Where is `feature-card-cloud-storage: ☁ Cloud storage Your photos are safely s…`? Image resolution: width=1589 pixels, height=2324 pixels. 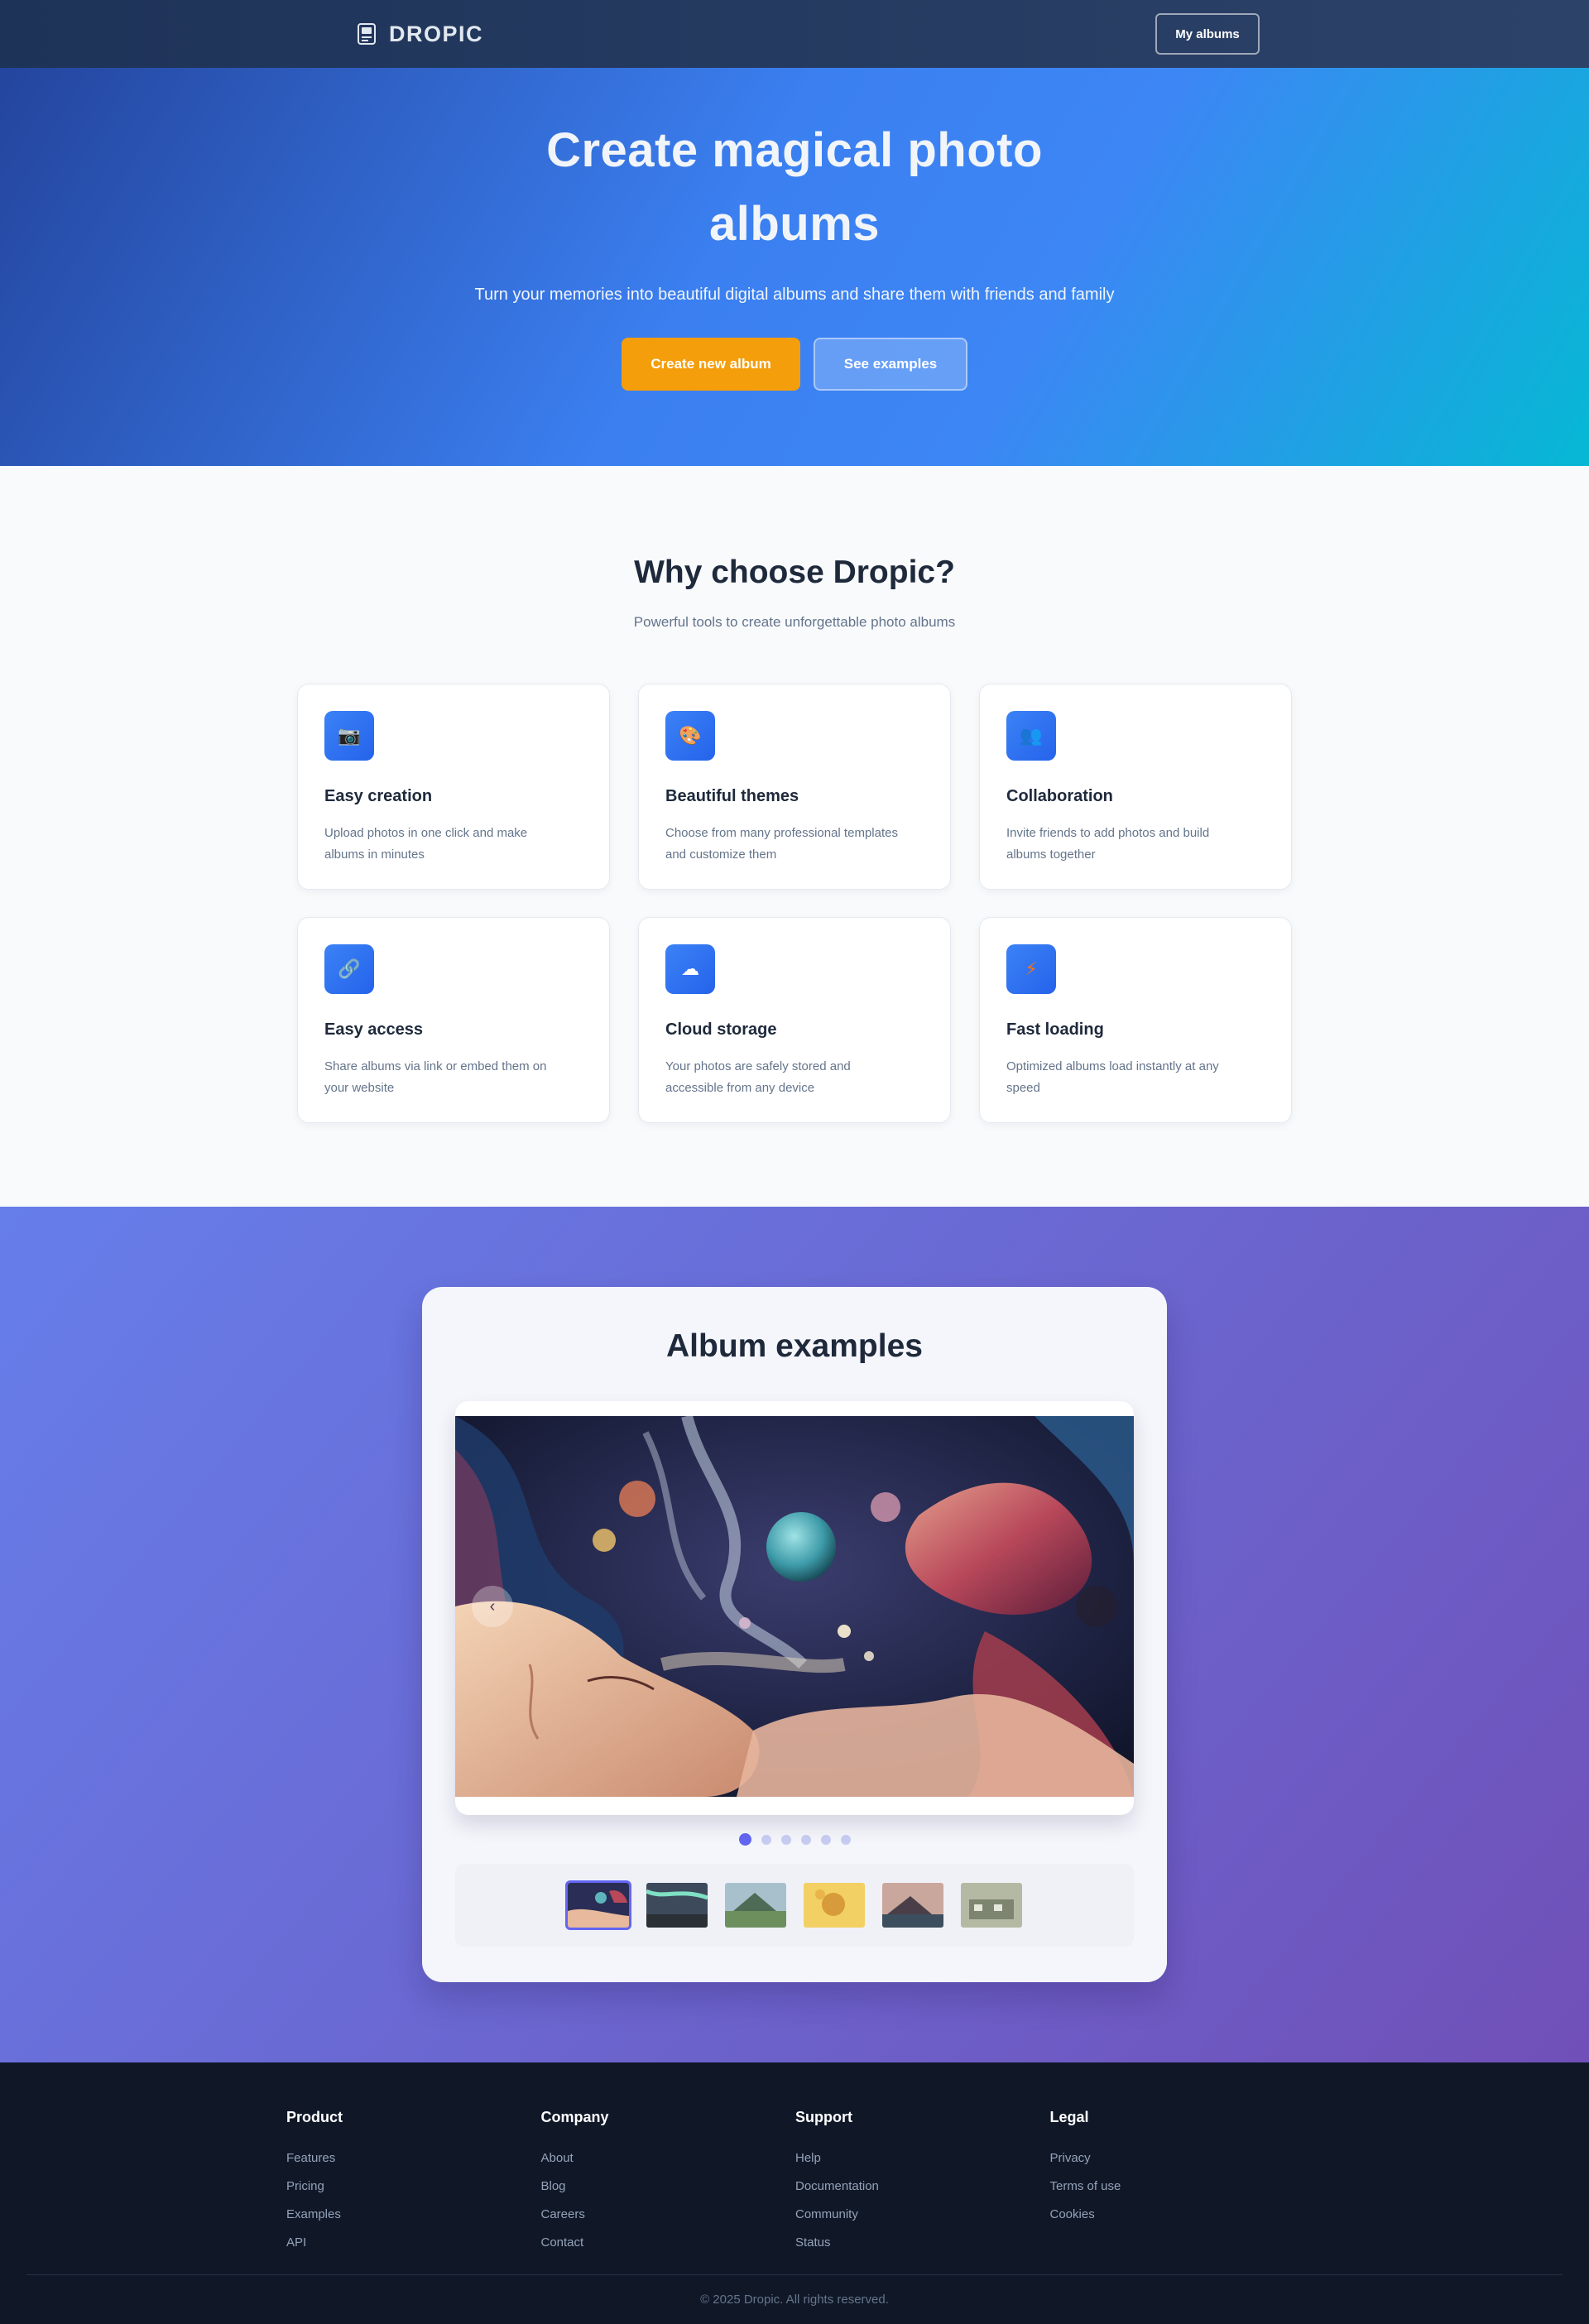
feature-card-cloud-storage: ☁ Cloud storage Your photos are safely s… is located at coordinates (795, 1020).